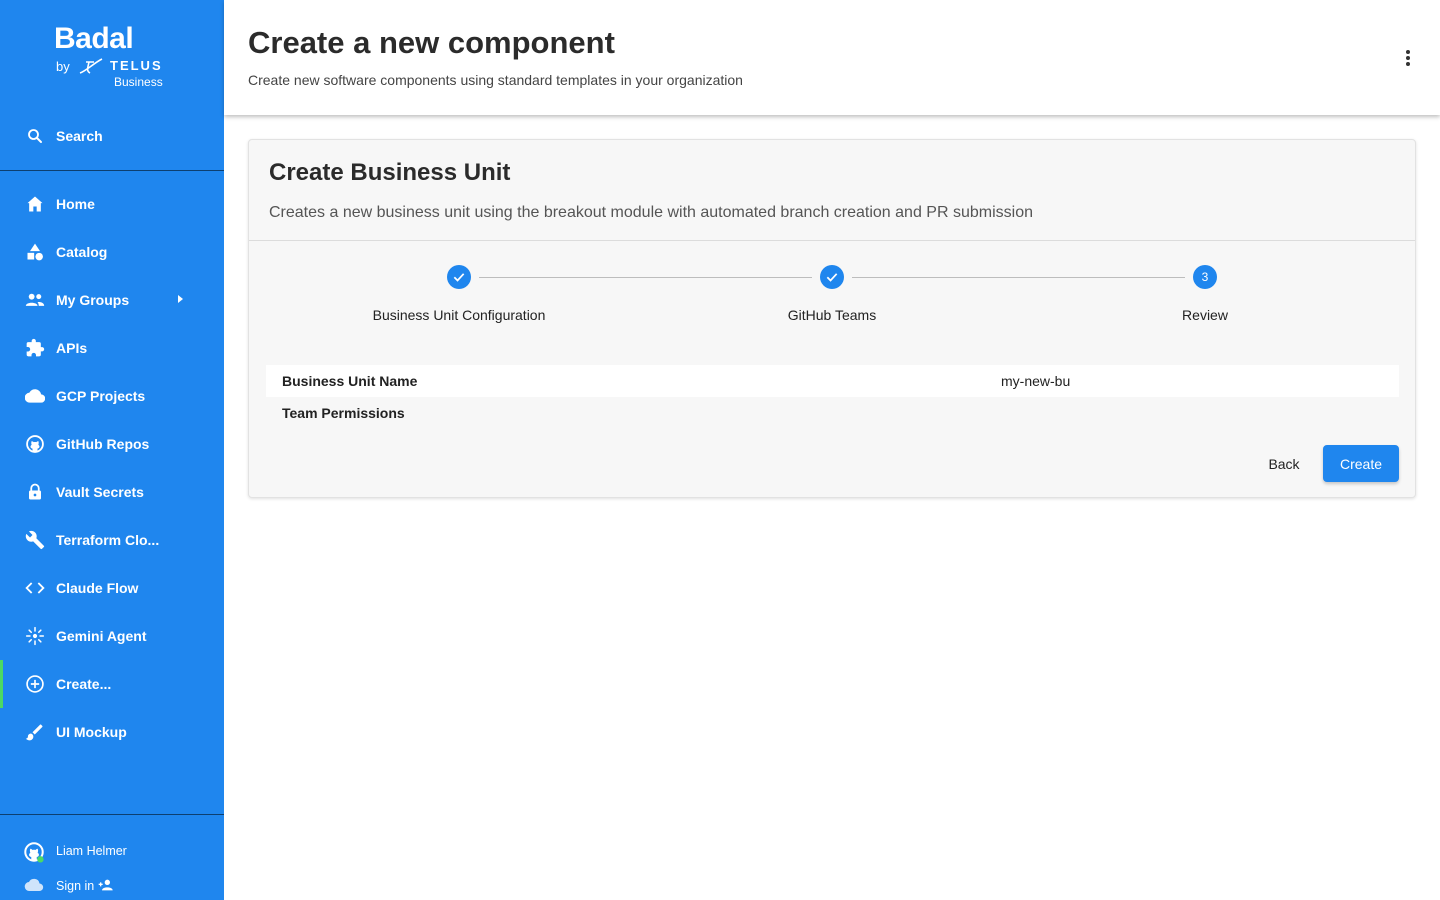 This screenshot has width=1440, height=900. I want to click on review-key: Business Unit Name, so click(350, 381).